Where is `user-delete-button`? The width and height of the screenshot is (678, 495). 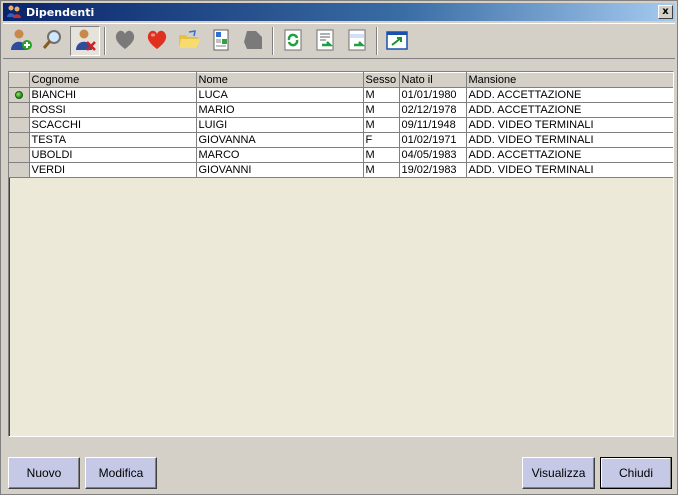
user-delete-button is located at coordinates (85, 41).